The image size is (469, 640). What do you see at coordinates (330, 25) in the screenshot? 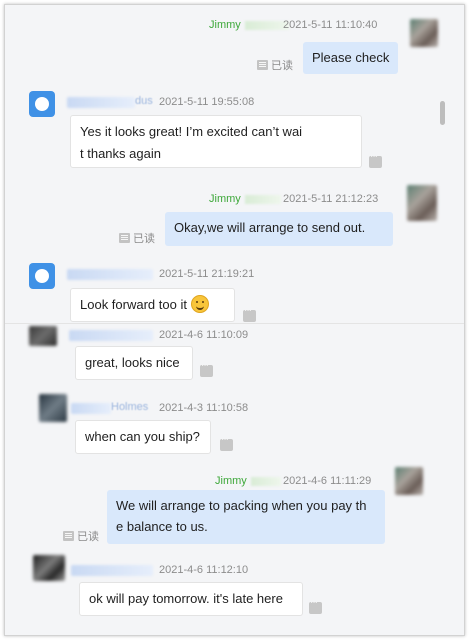
I see `message-timestamp: 2021-5-11 11:10:40` at bounding box center [330, 25].